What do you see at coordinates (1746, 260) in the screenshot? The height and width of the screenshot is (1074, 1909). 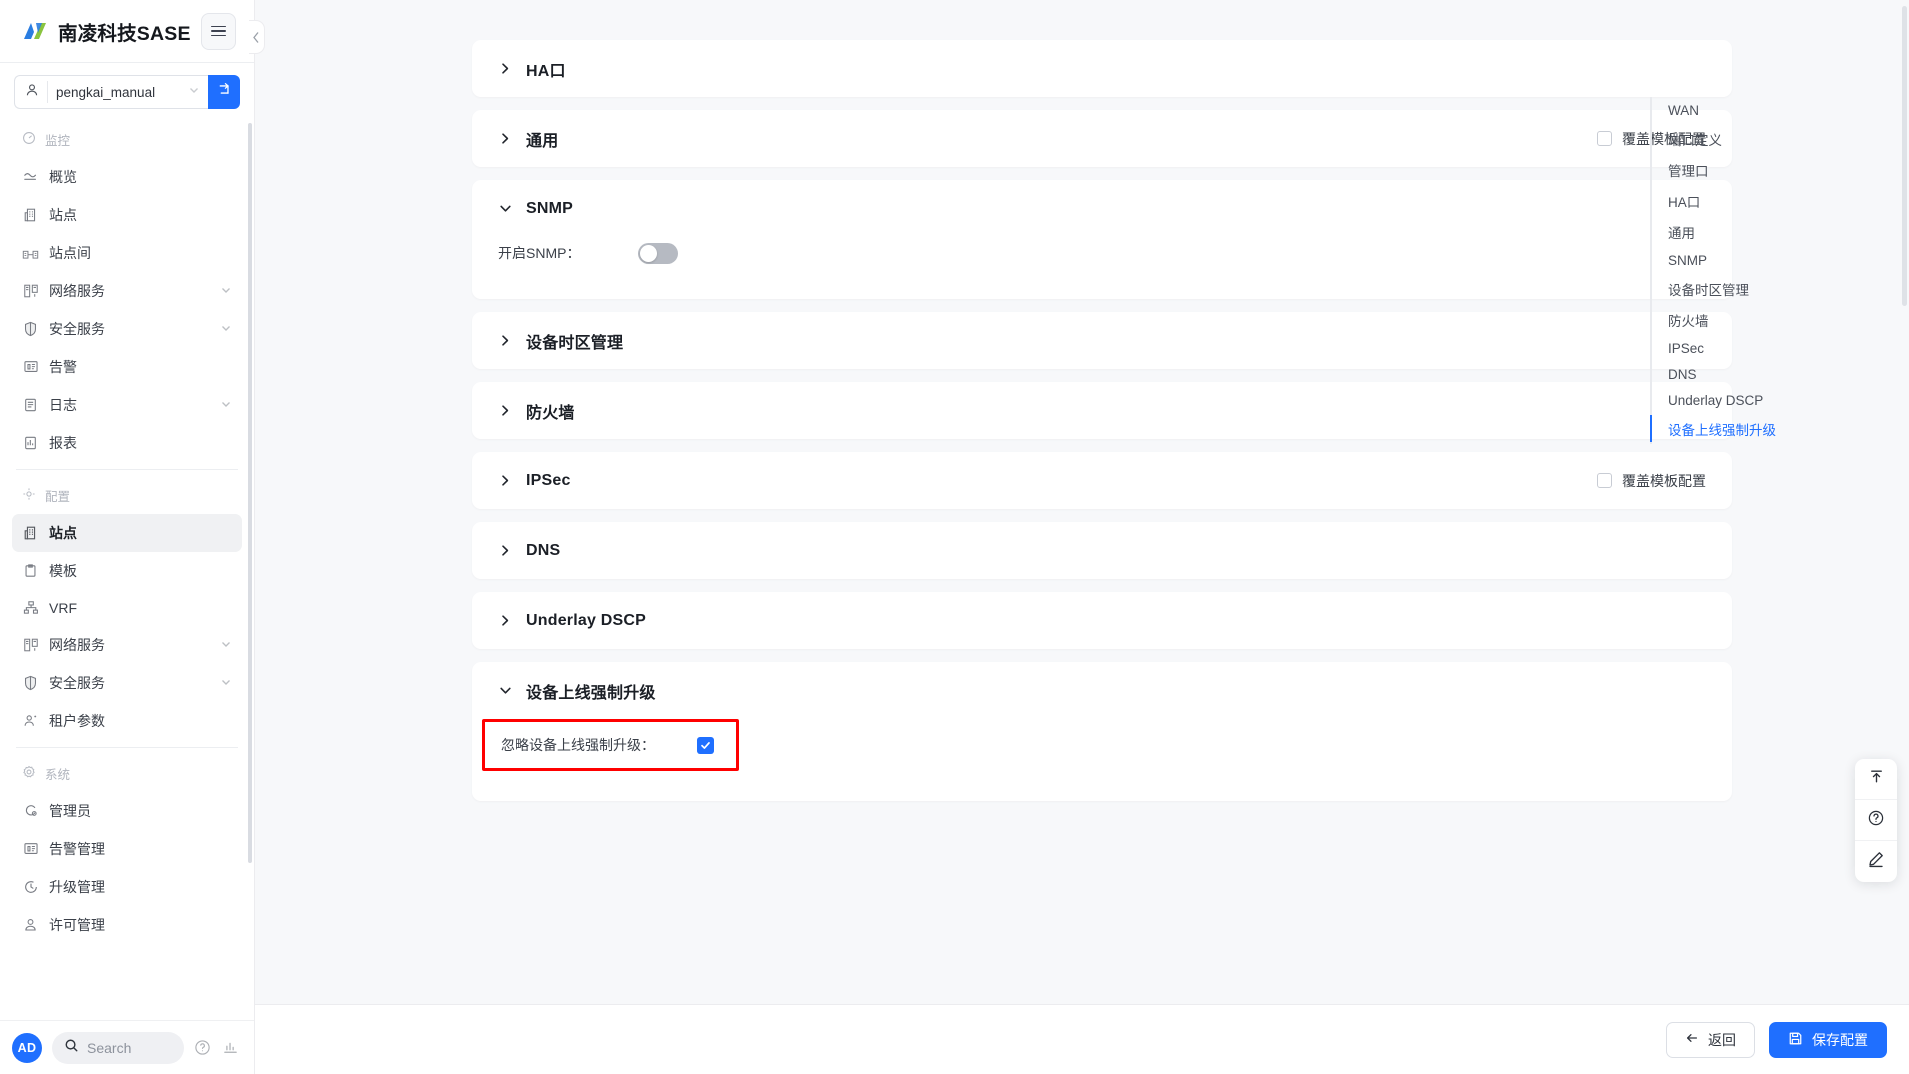 I see `anchor-item-snmp: SNMP` at bounding box center [1746, 260].